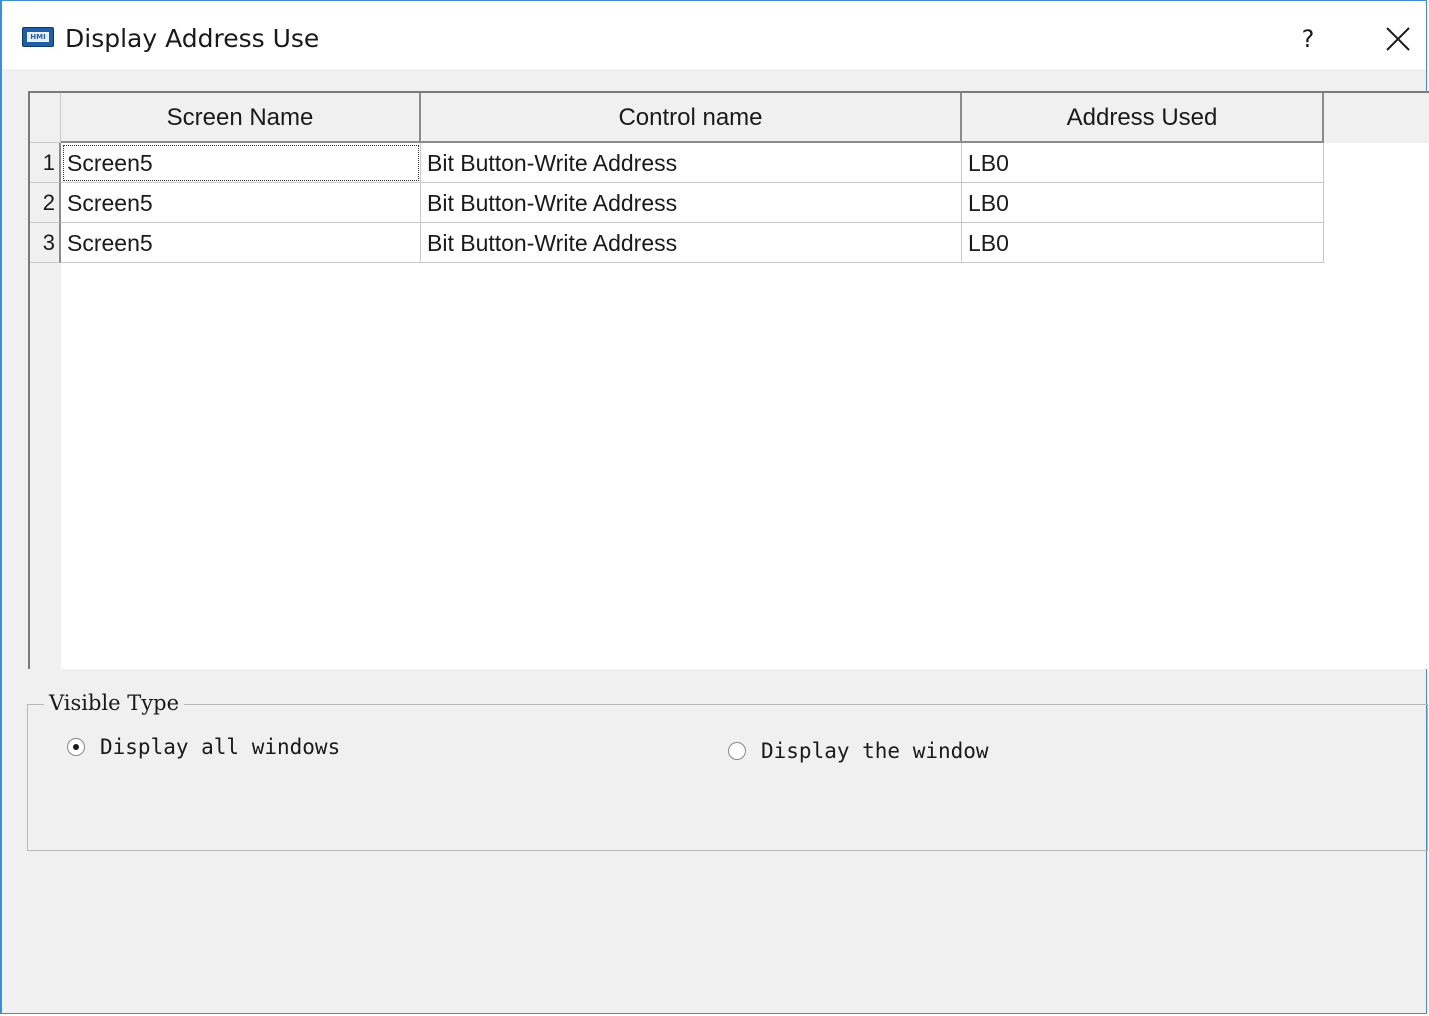 The width and height of the screenshot is (1429, 1016). I want to click on row-number: 2, so click(45, 203).